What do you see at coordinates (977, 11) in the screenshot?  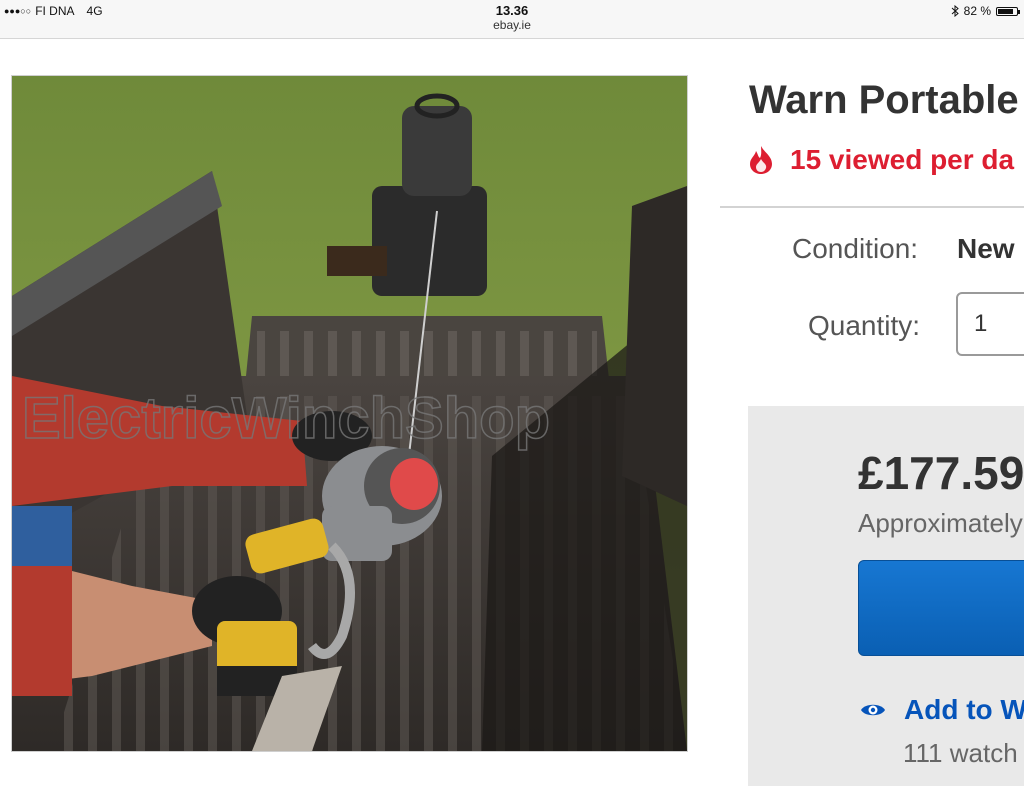 I see `battery-percent: 82 %` at bounding box center [977, 11].